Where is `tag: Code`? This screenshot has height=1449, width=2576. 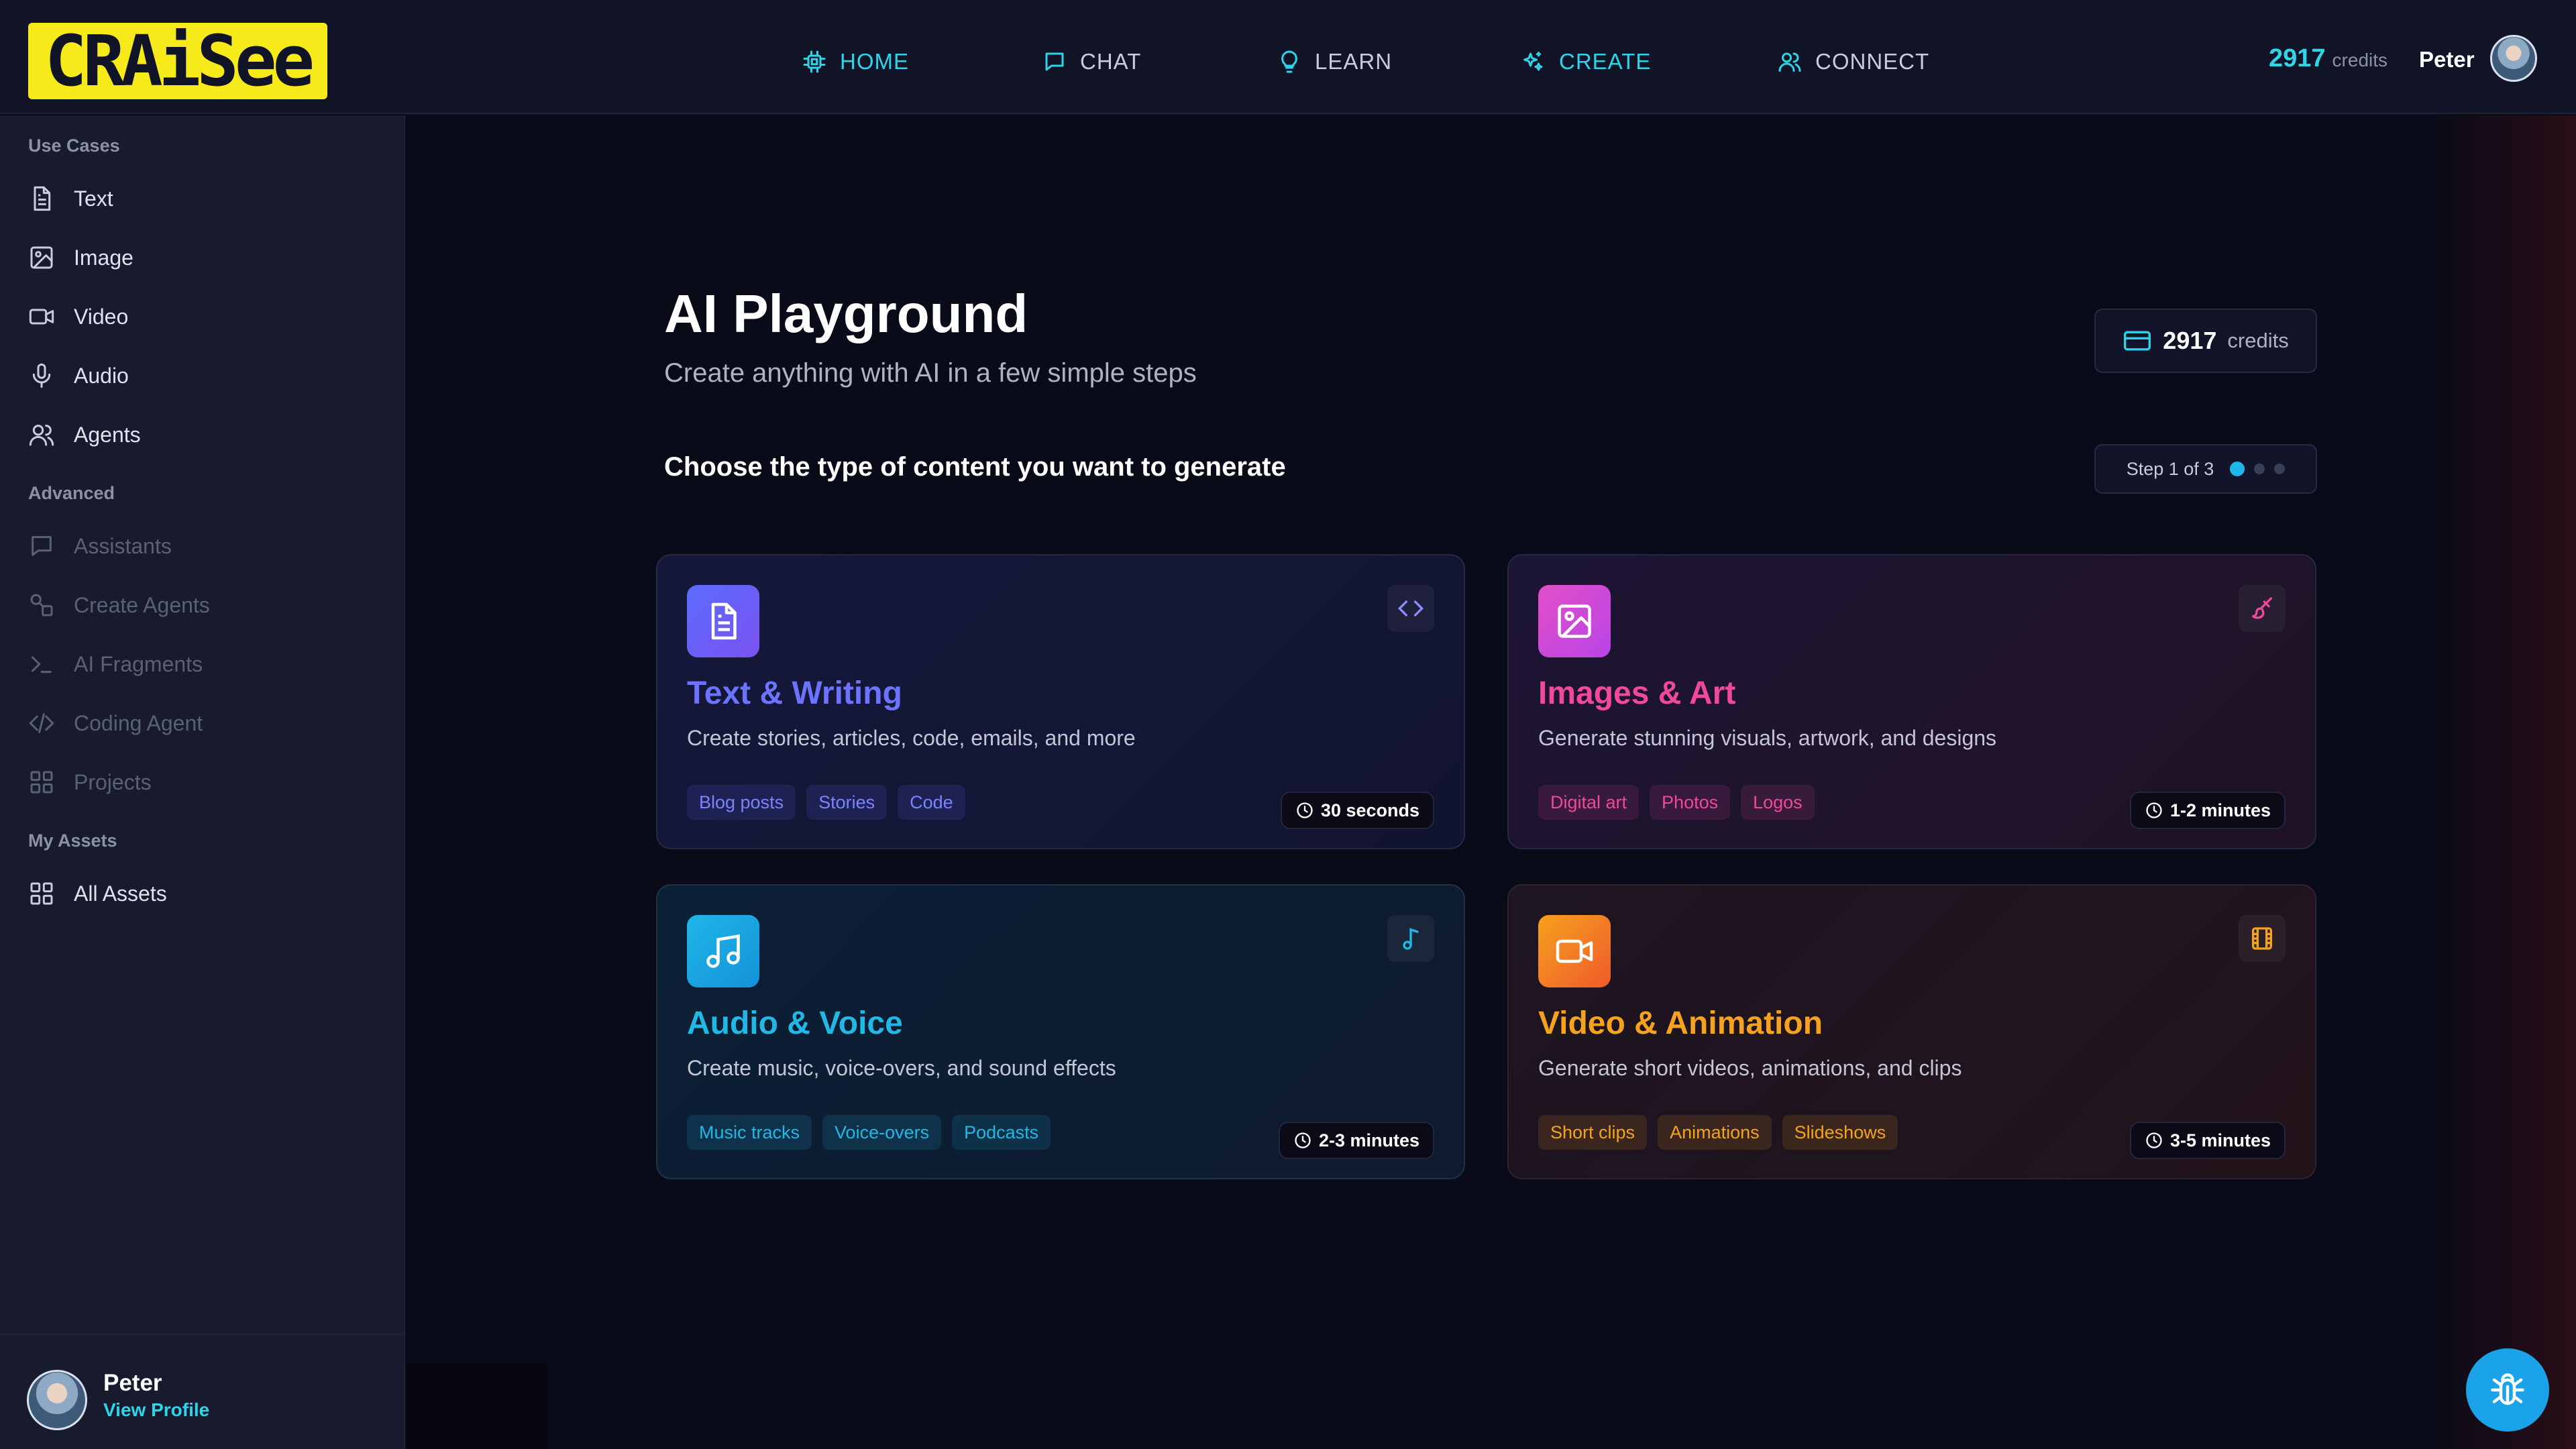
tag: Code is located at coordinates (931, 802).